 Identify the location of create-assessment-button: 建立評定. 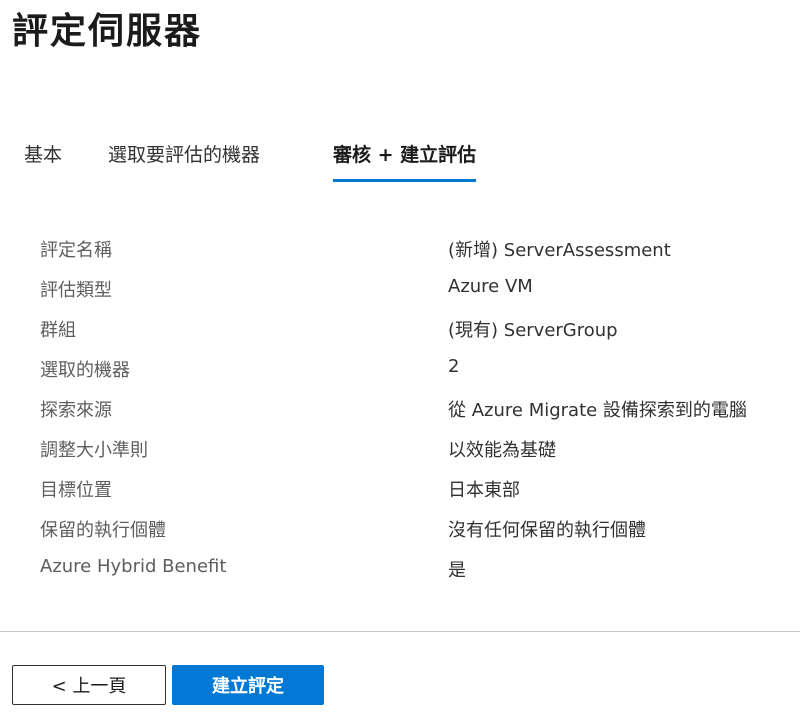
(248, 685).